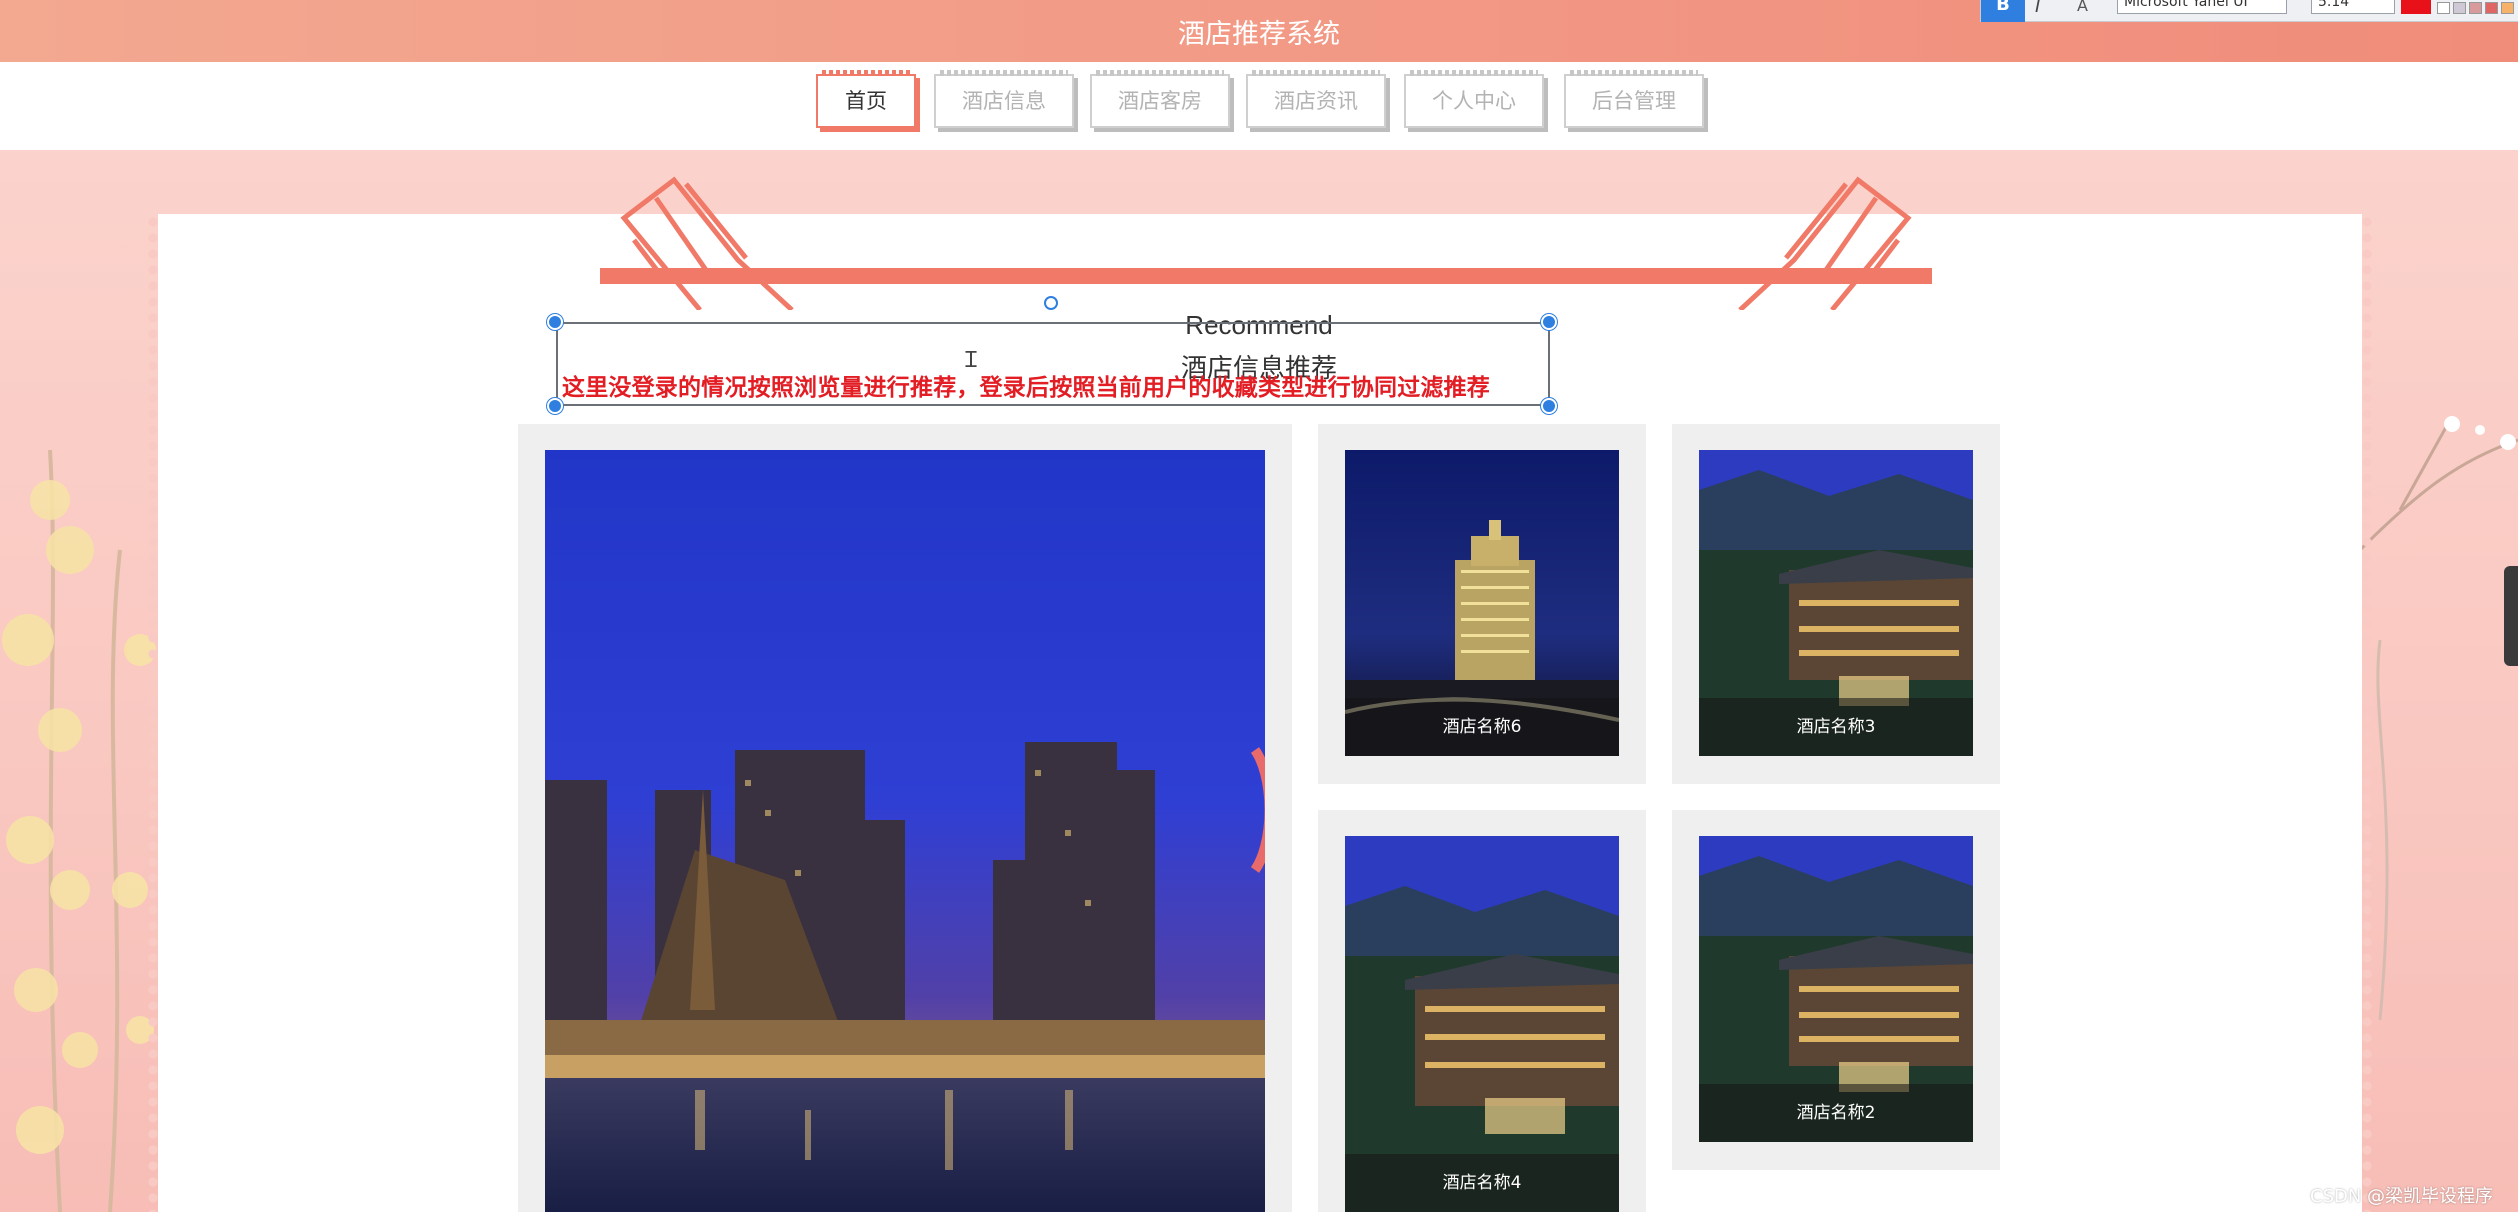  I want to click on nav-admin: 后台管理, so click(1634, 99).